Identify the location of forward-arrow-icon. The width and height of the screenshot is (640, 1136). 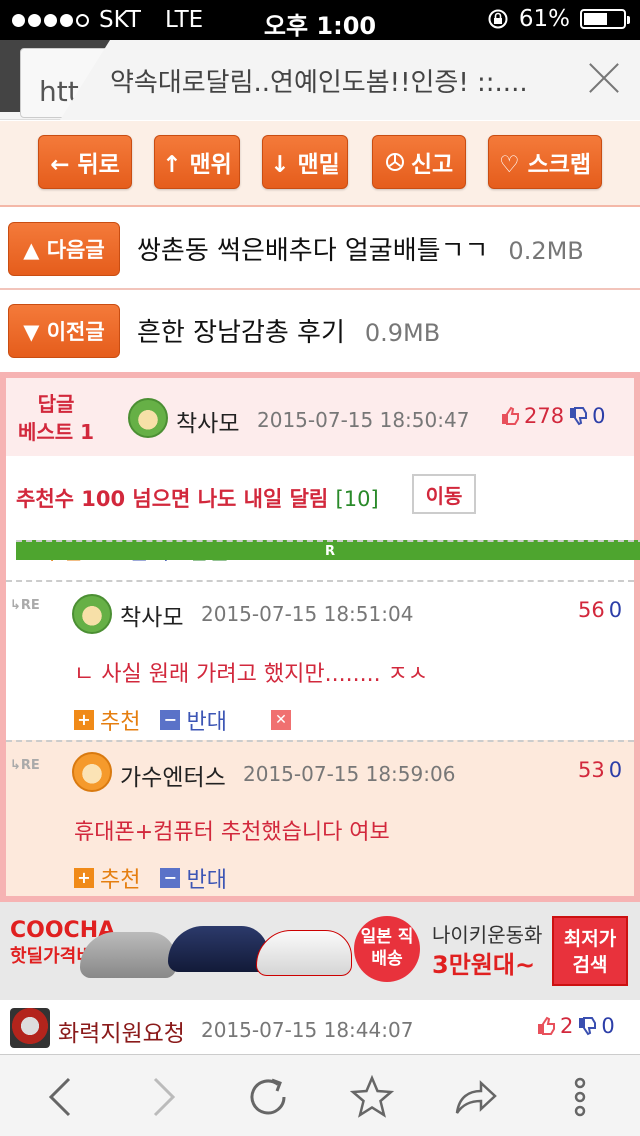
(164, 1097).